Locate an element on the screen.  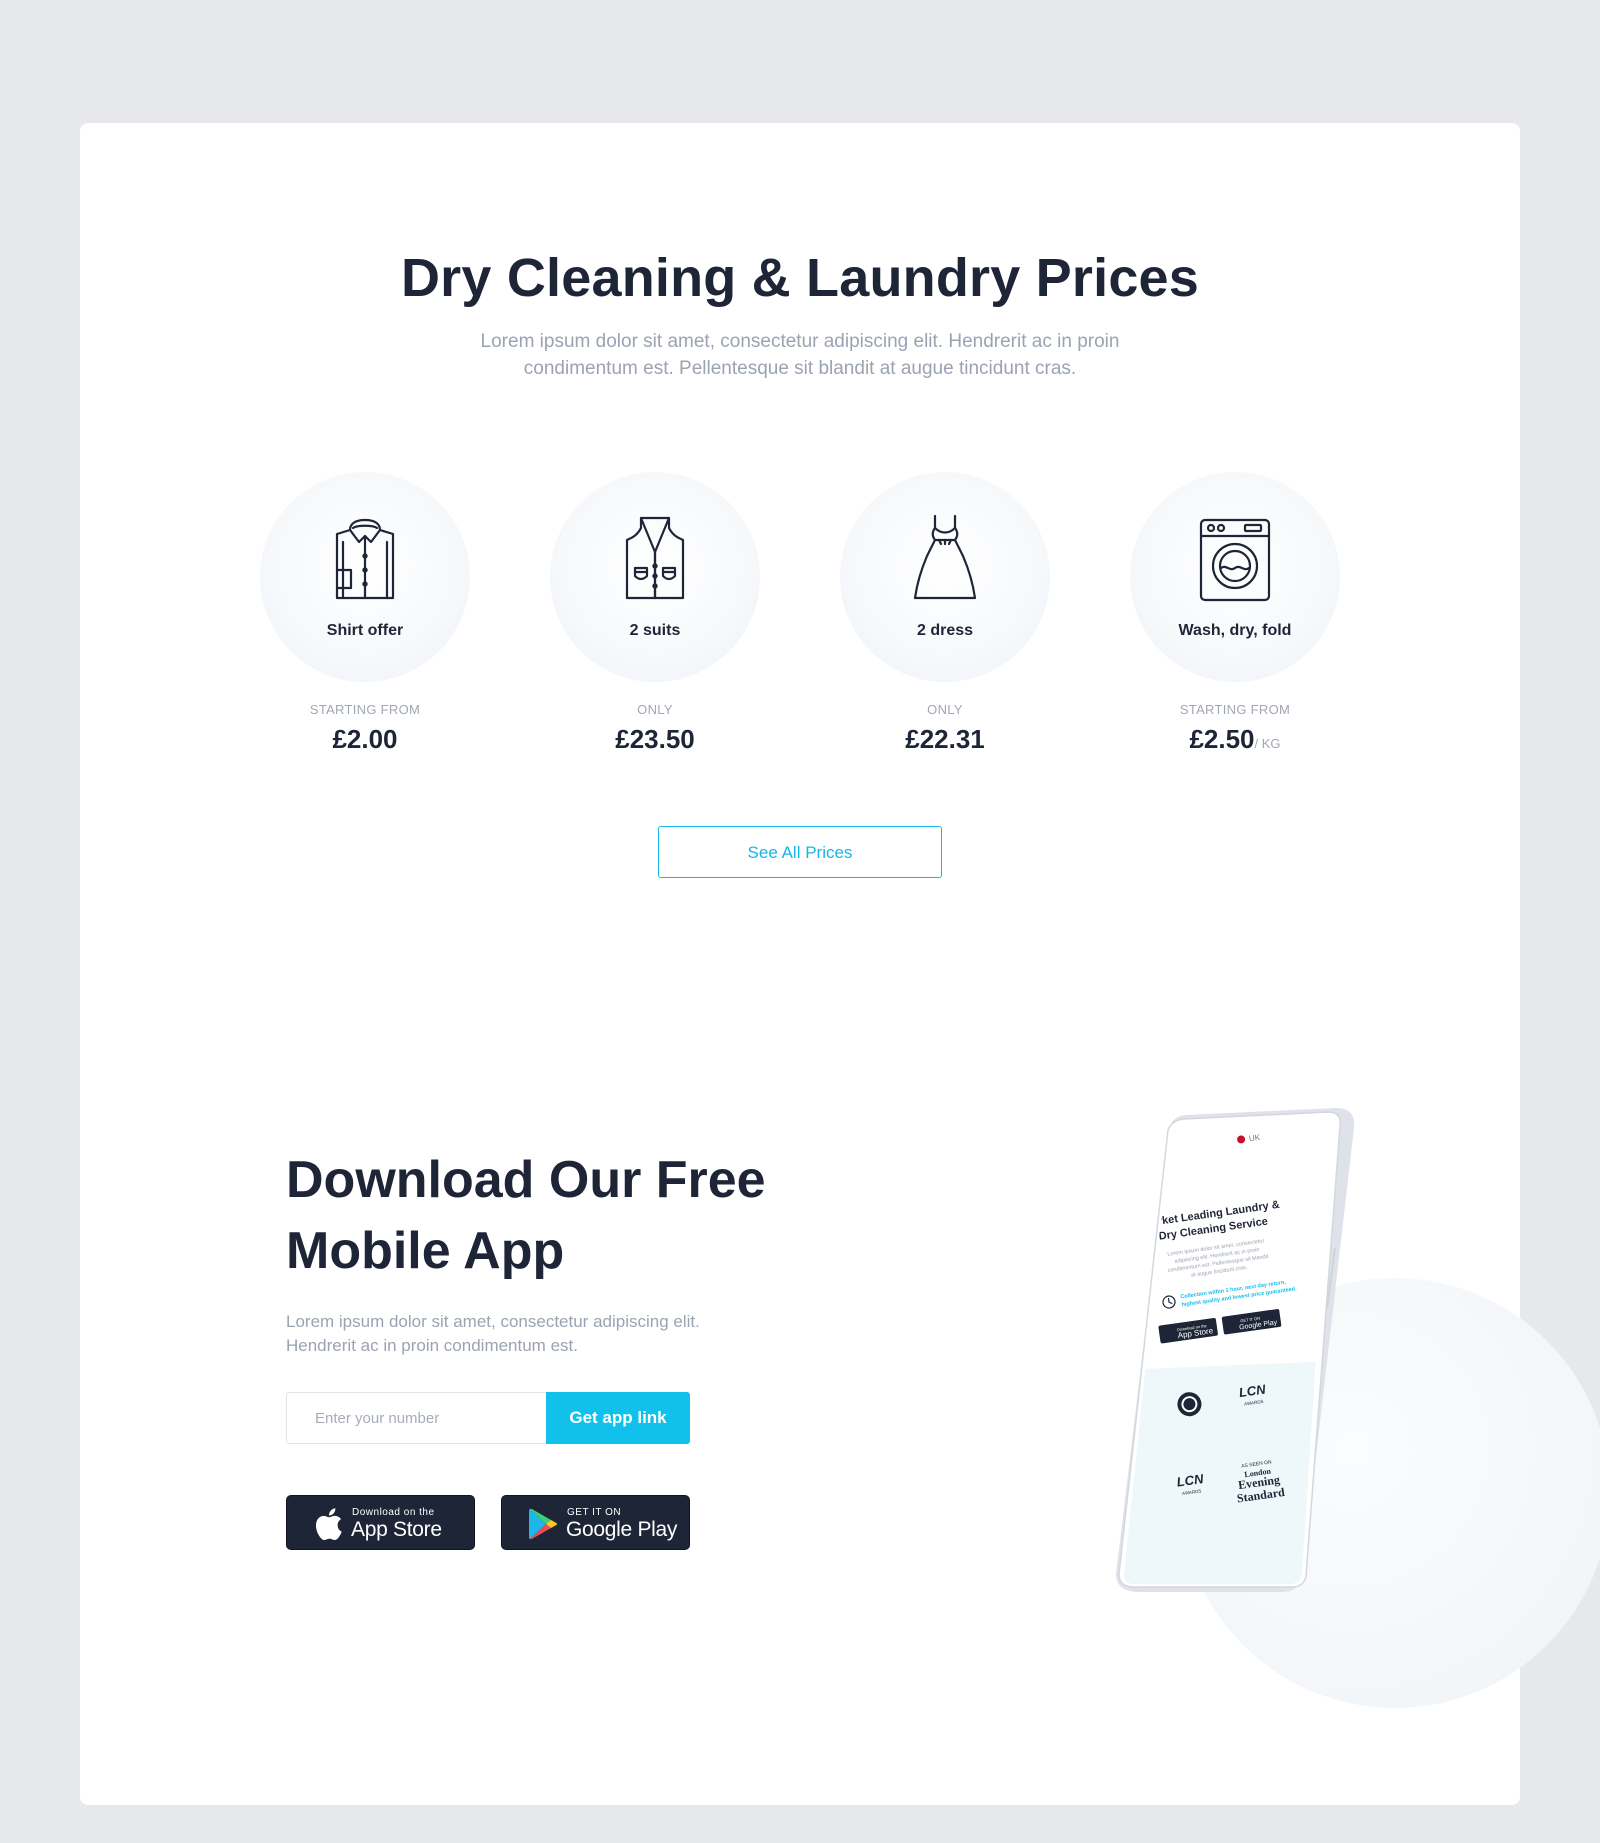
price-value: £2.50 is located at coordinates (1222, 739).